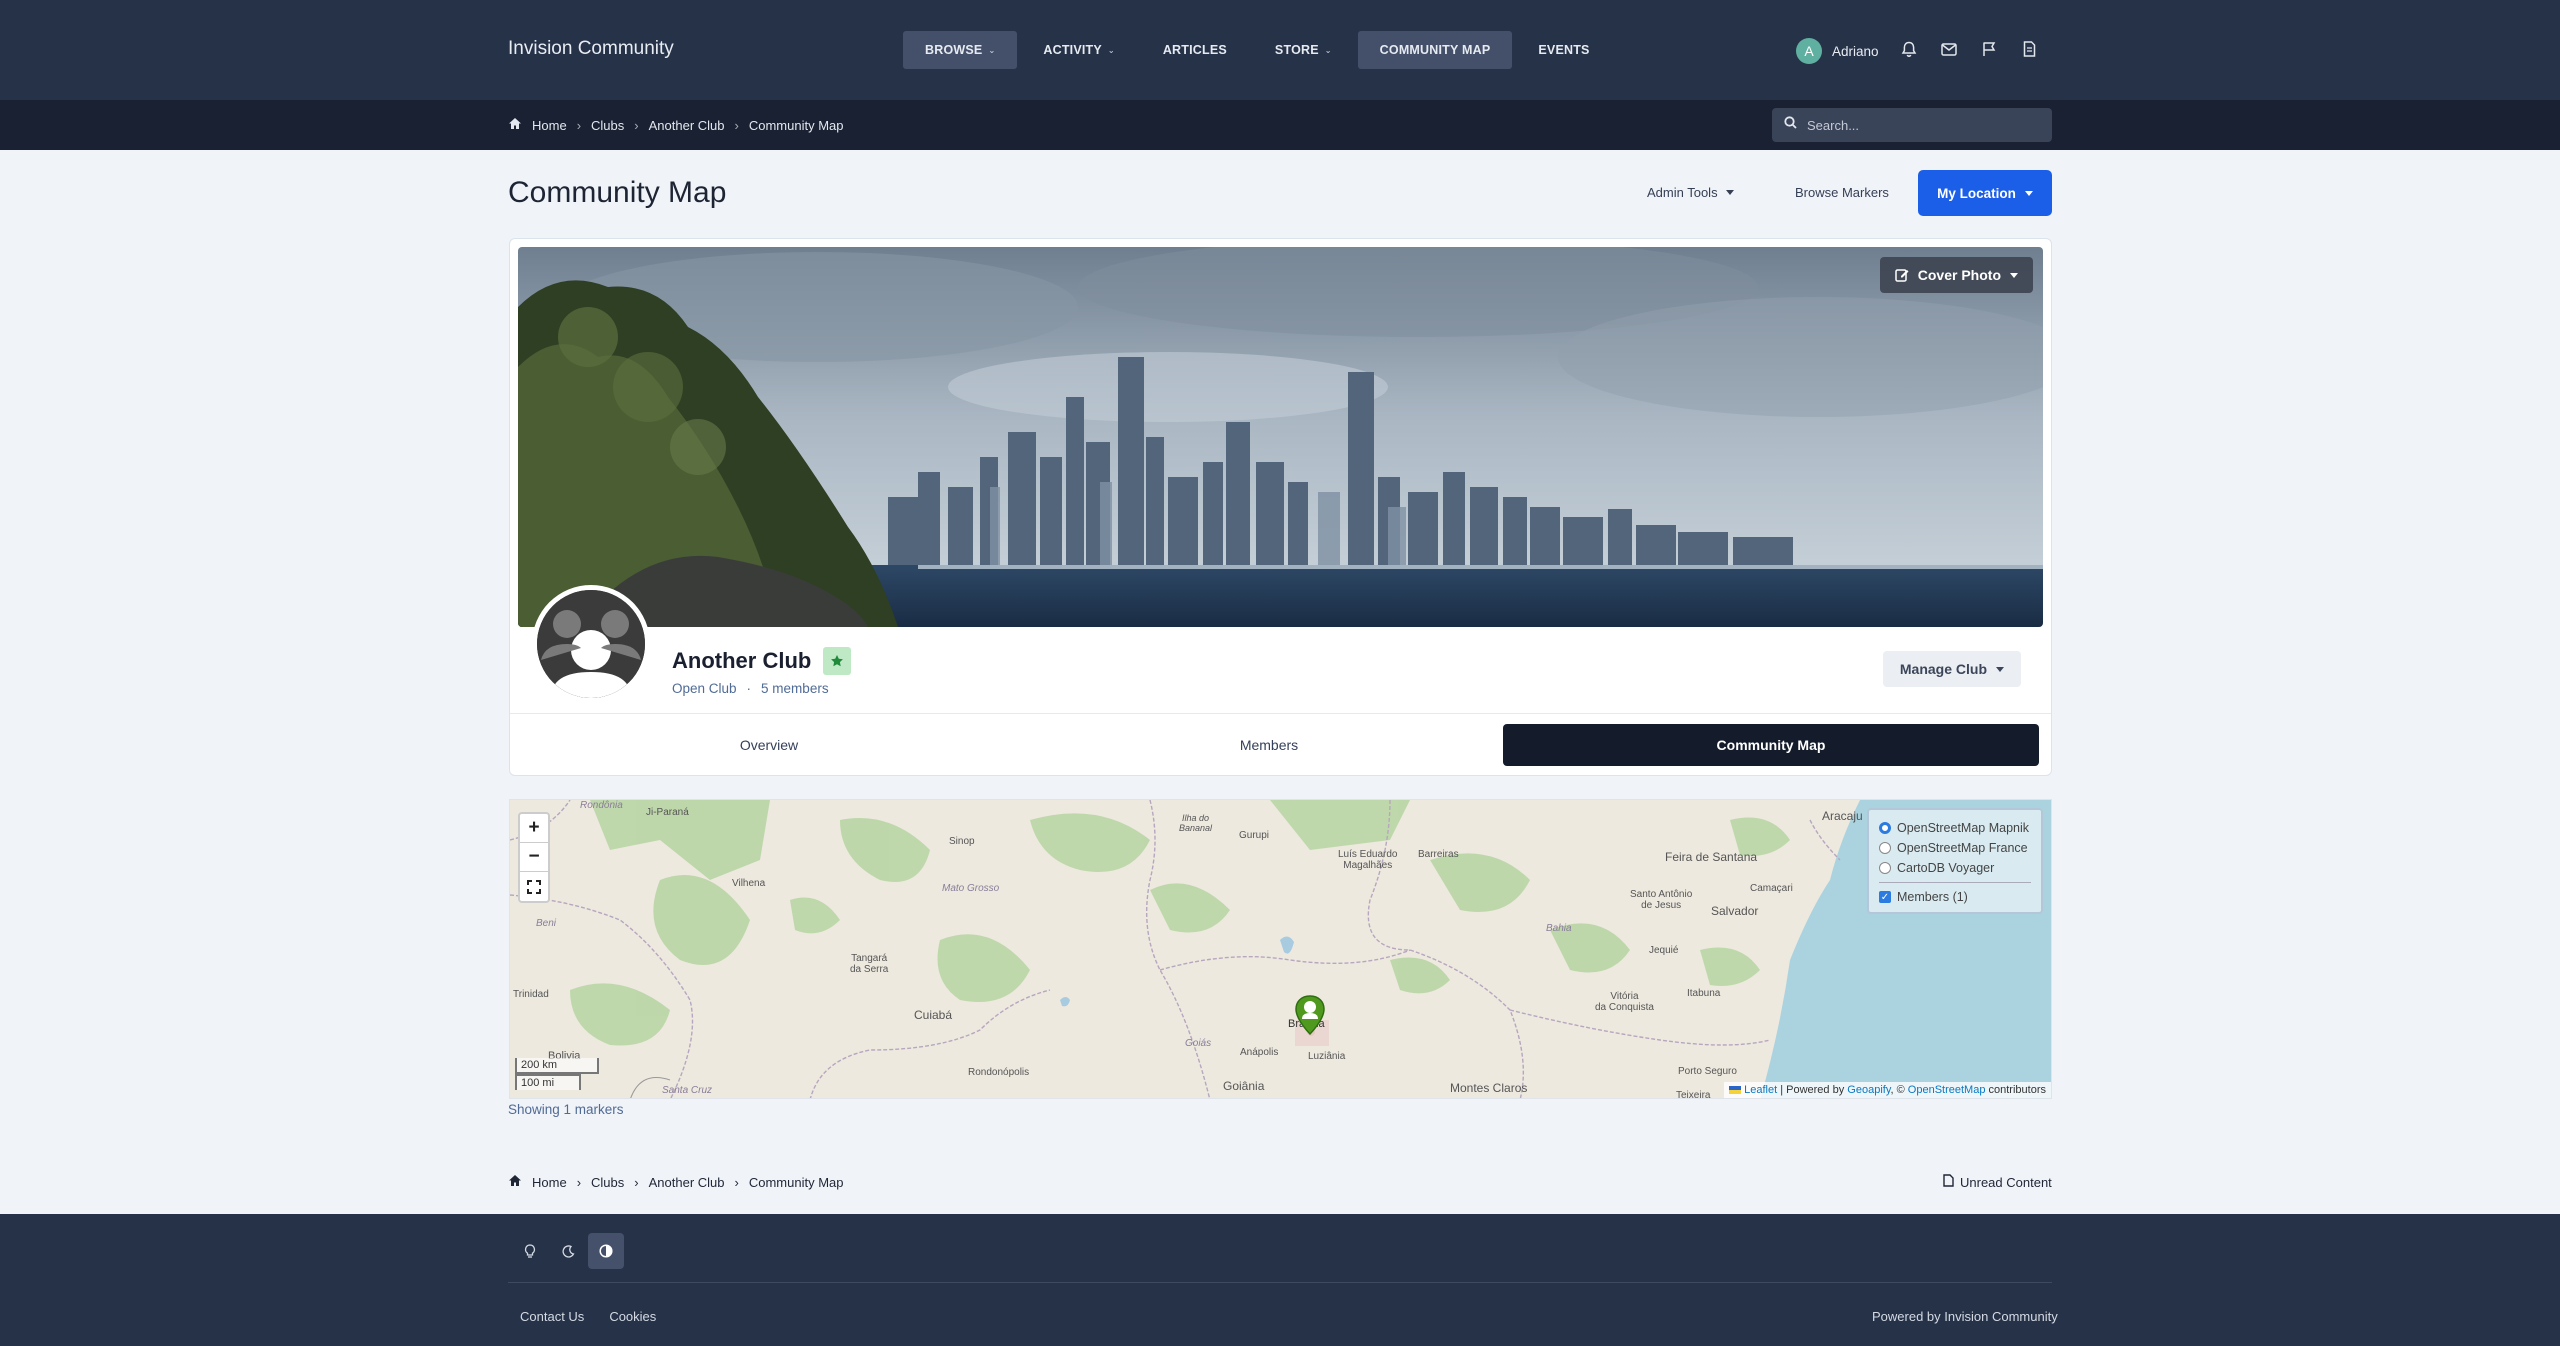  Describe the element at coordinates (1078, 50) in the screenshot. I see `nav-activity: ACTIVITY ⌄` at that location.